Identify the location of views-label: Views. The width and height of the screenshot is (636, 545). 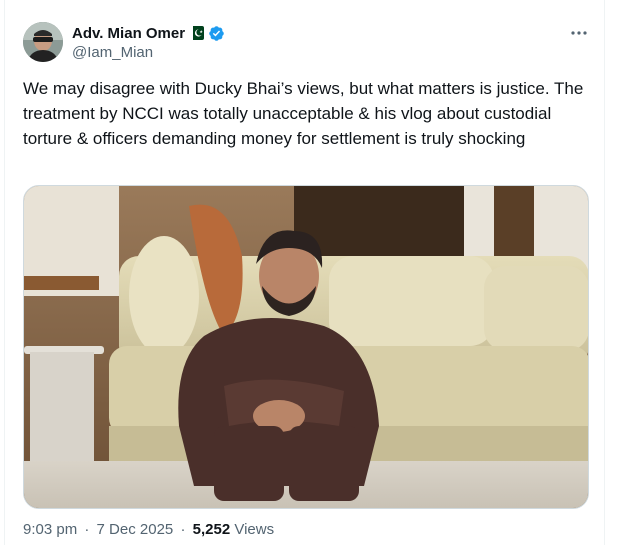
(254, 529).